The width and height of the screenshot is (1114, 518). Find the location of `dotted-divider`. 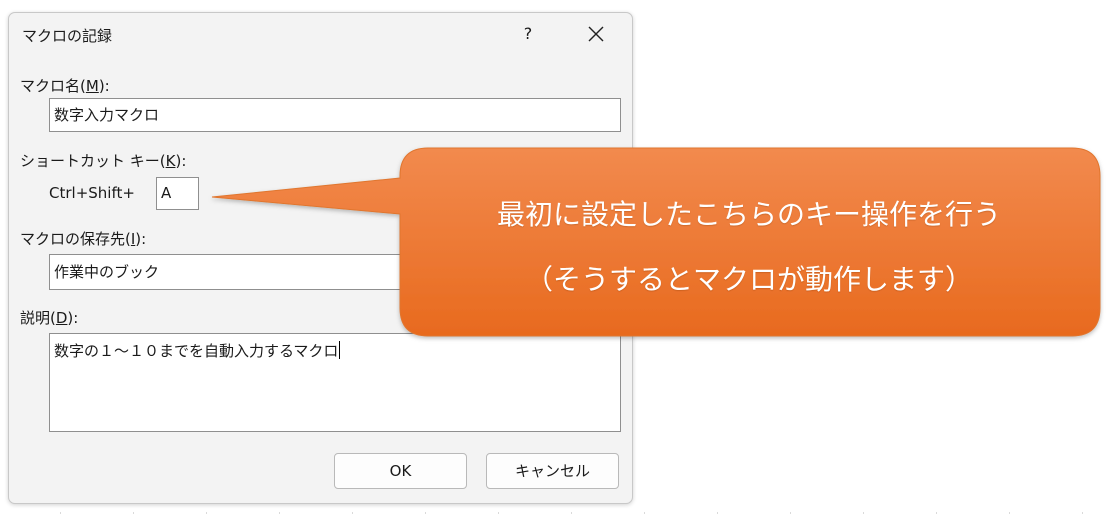

dotted-divider is located at coordinates (587, 513).